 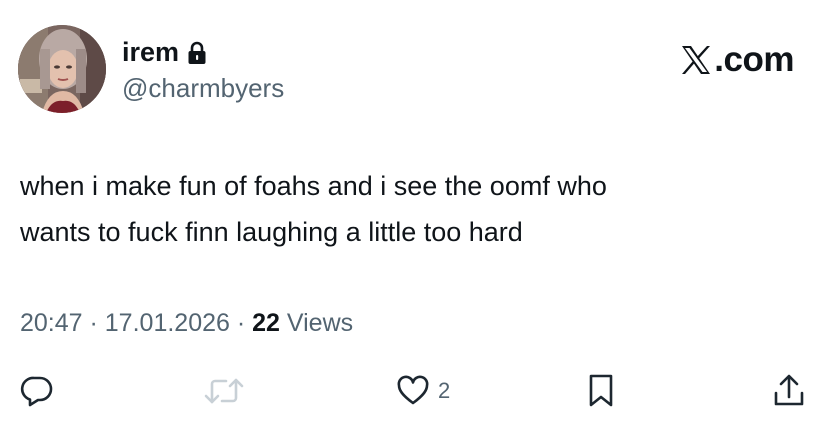 What do you see at coordinates (150, 52) in the screenshot?
I see `display-name: irem` at bounding box center [150, 52].